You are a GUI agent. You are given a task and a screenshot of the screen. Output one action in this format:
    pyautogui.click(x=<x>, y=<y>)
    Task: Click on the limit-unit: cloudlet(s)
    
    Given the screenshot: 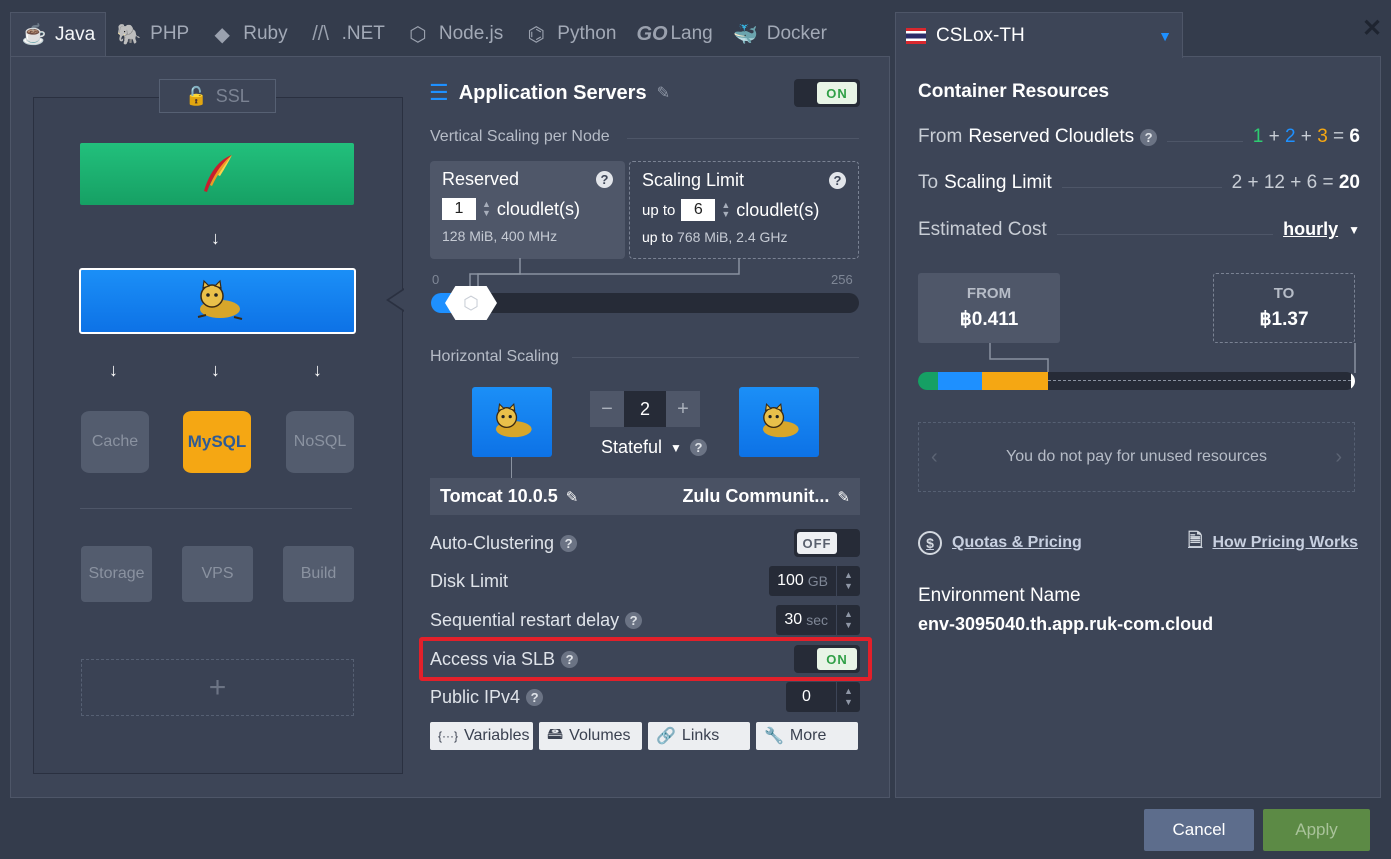 What is the action you would take?
    pyautogui.click(x=778, y=209)
    